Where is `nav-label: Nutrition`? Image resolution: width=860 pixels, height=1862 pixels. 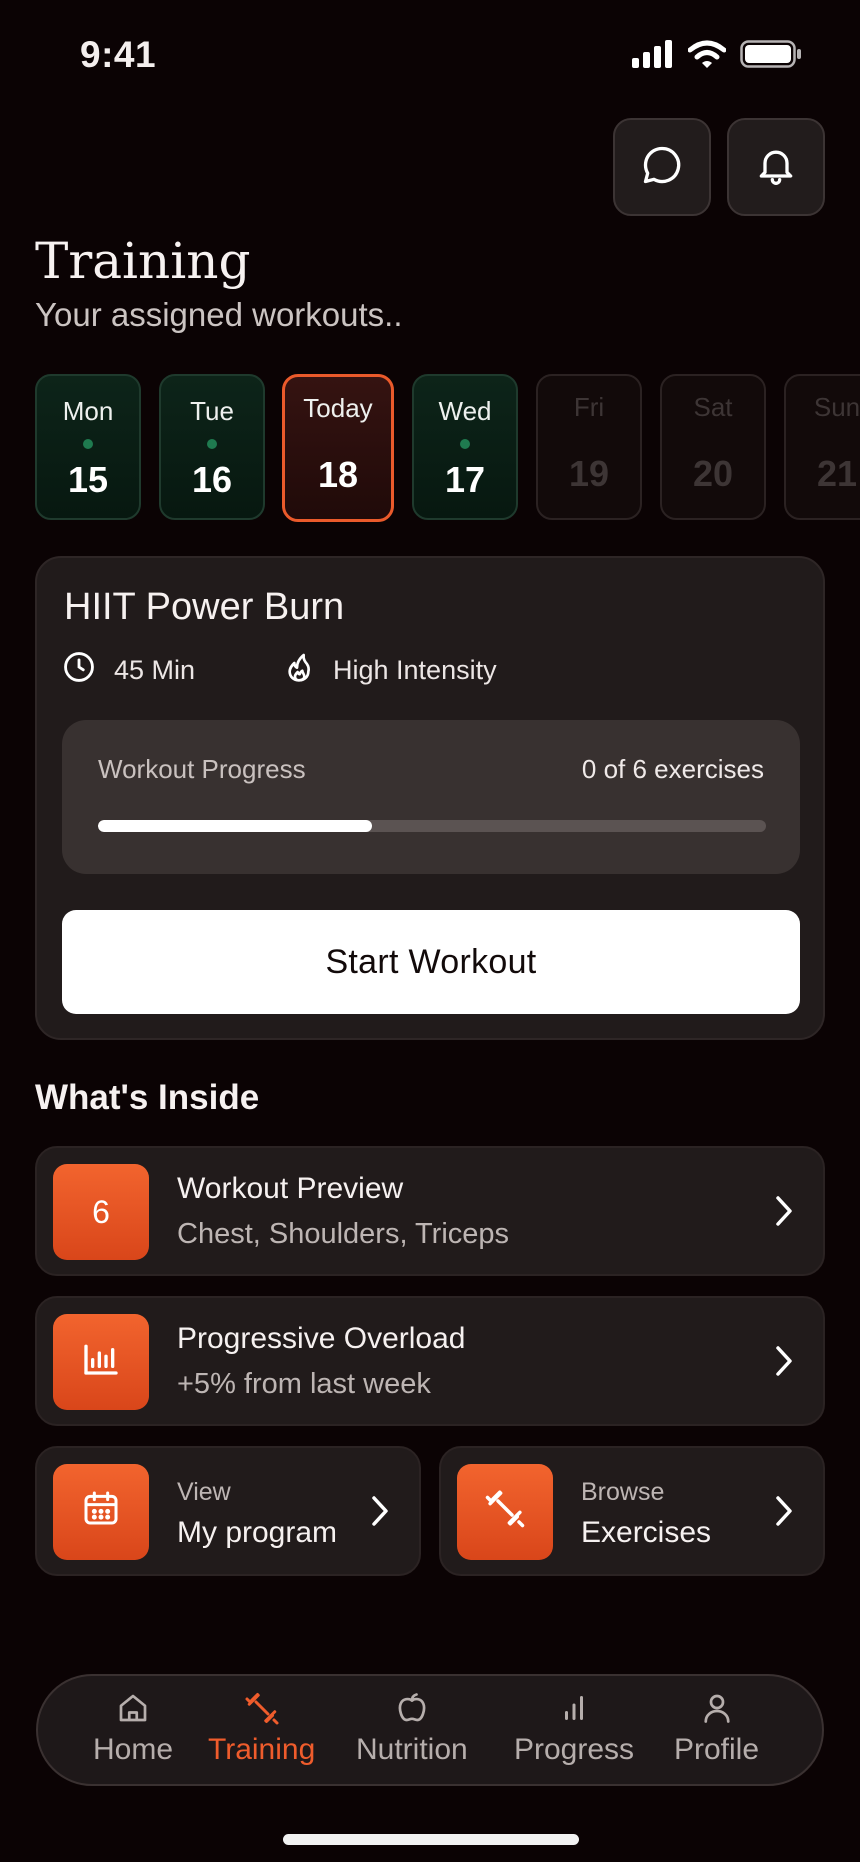
nav-label: Nutrition is located at coordinates (412, 1749).